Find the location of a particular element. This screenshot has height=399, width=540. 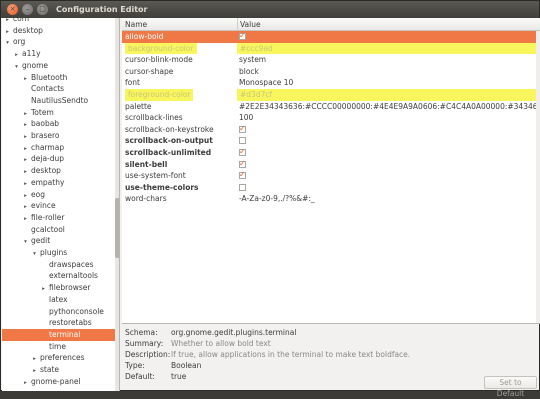

tree-item-charmap: ▸ charmap is located at coordinates (58, 148).